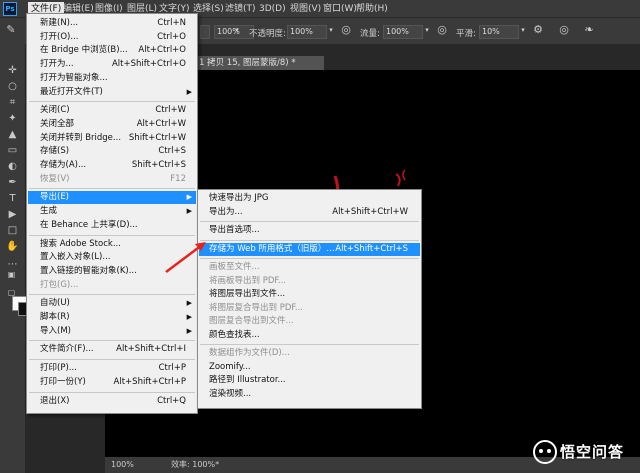 The width and height of the screenshot is (640, 473). I want to click on crop-tool-icon: ⌗, so click(12, 103).